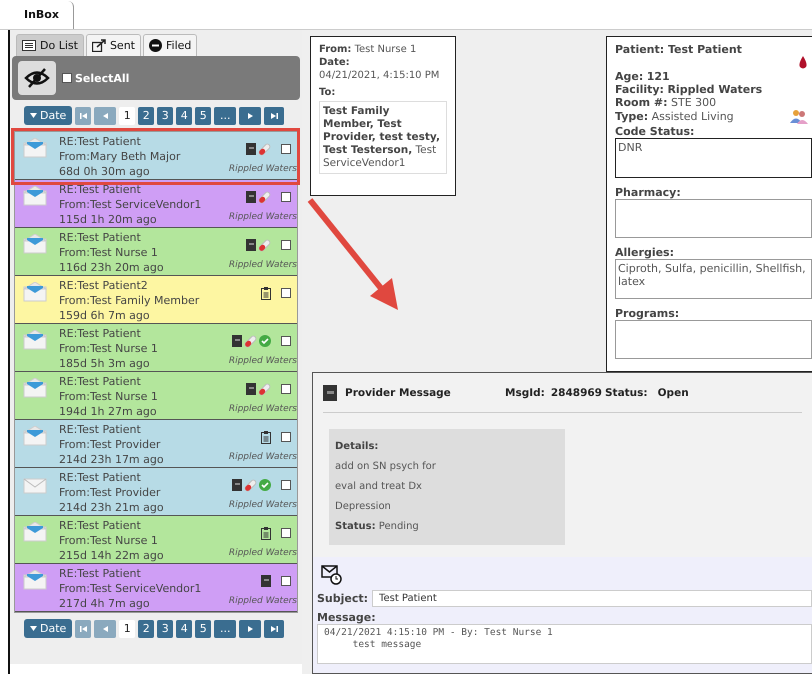  Describe the element at coordinates (648, 192) in the screenshot. I see `field-label: Pharmacy:` at that location.